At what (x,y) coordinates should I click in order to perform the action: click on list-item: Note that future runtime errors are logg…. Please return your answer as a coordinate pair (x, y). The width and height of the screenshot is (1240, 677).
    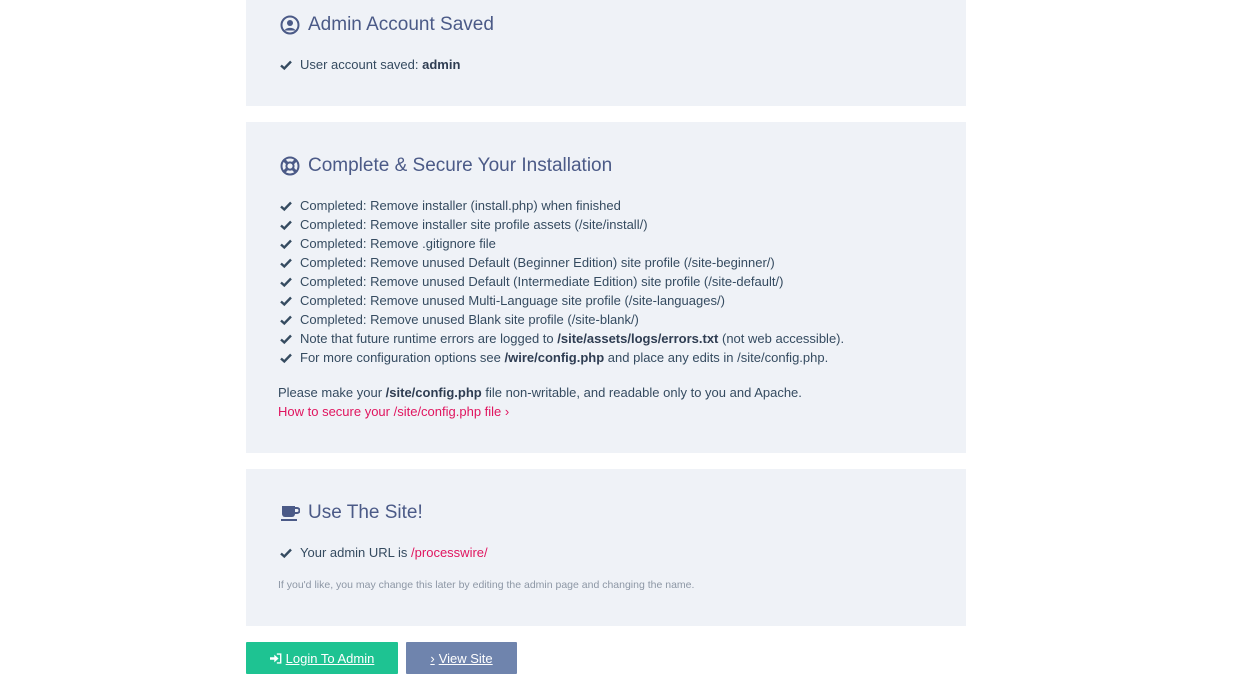
    Looking at the image, I should click on (562, 338).